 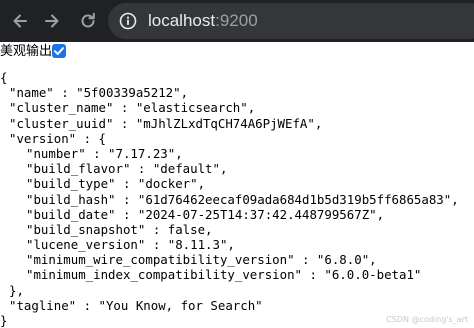 I want to click on url-host: localhost, so click(x=181, y=20).